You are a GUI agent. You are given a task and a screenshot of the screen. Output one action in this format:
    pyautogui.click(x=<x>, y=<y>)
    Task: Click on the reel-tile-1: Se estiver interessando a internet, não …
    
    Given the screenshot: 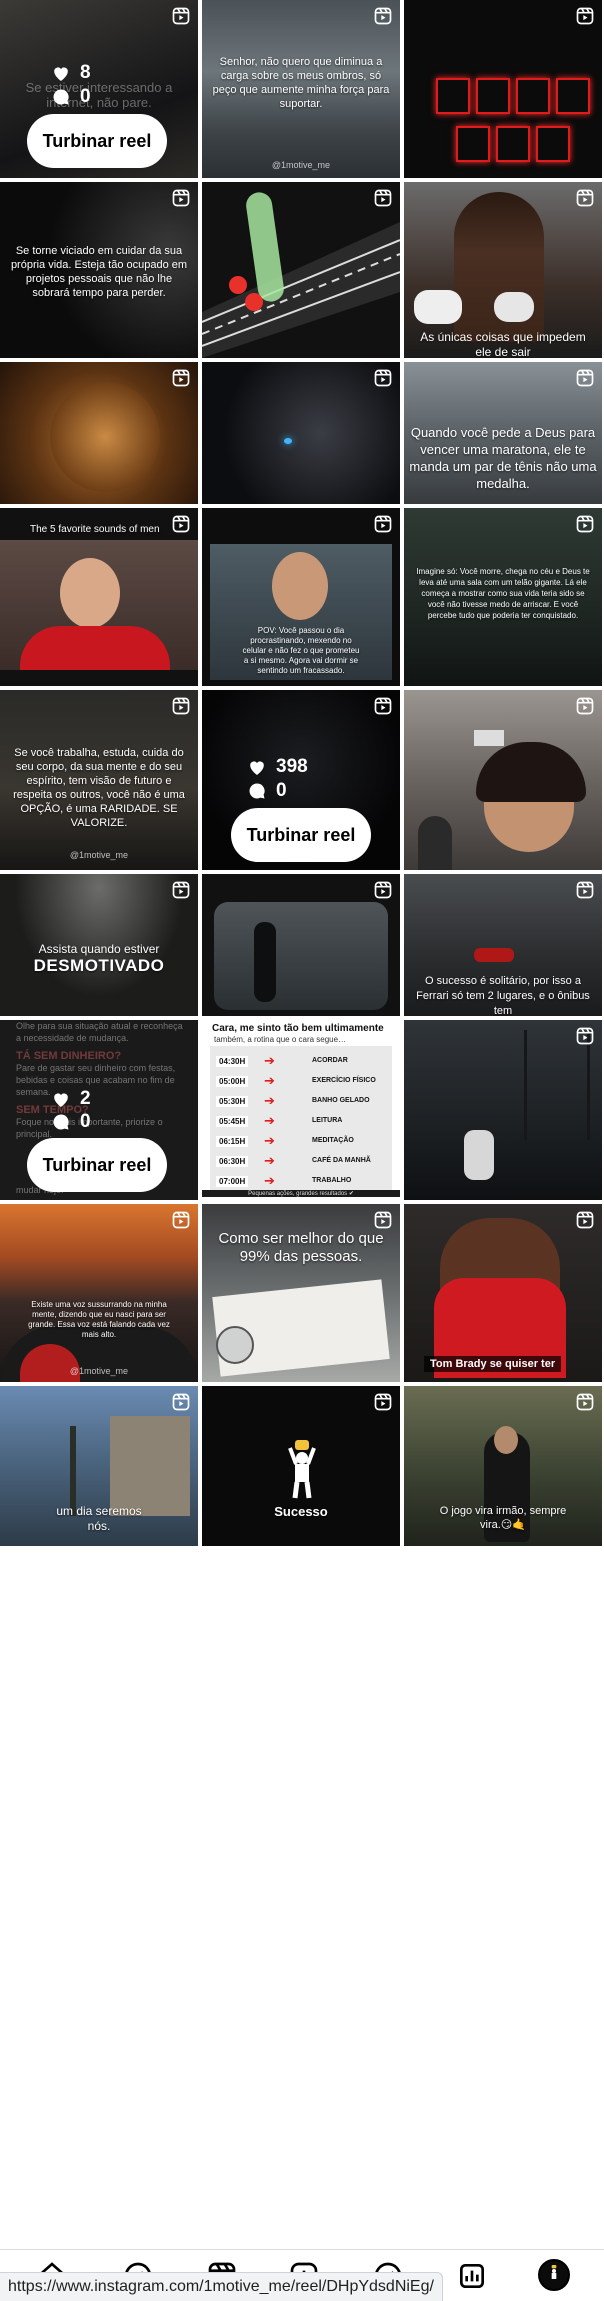 What is the action you would take?
    pyautogui.click(x=99, y=89)
    